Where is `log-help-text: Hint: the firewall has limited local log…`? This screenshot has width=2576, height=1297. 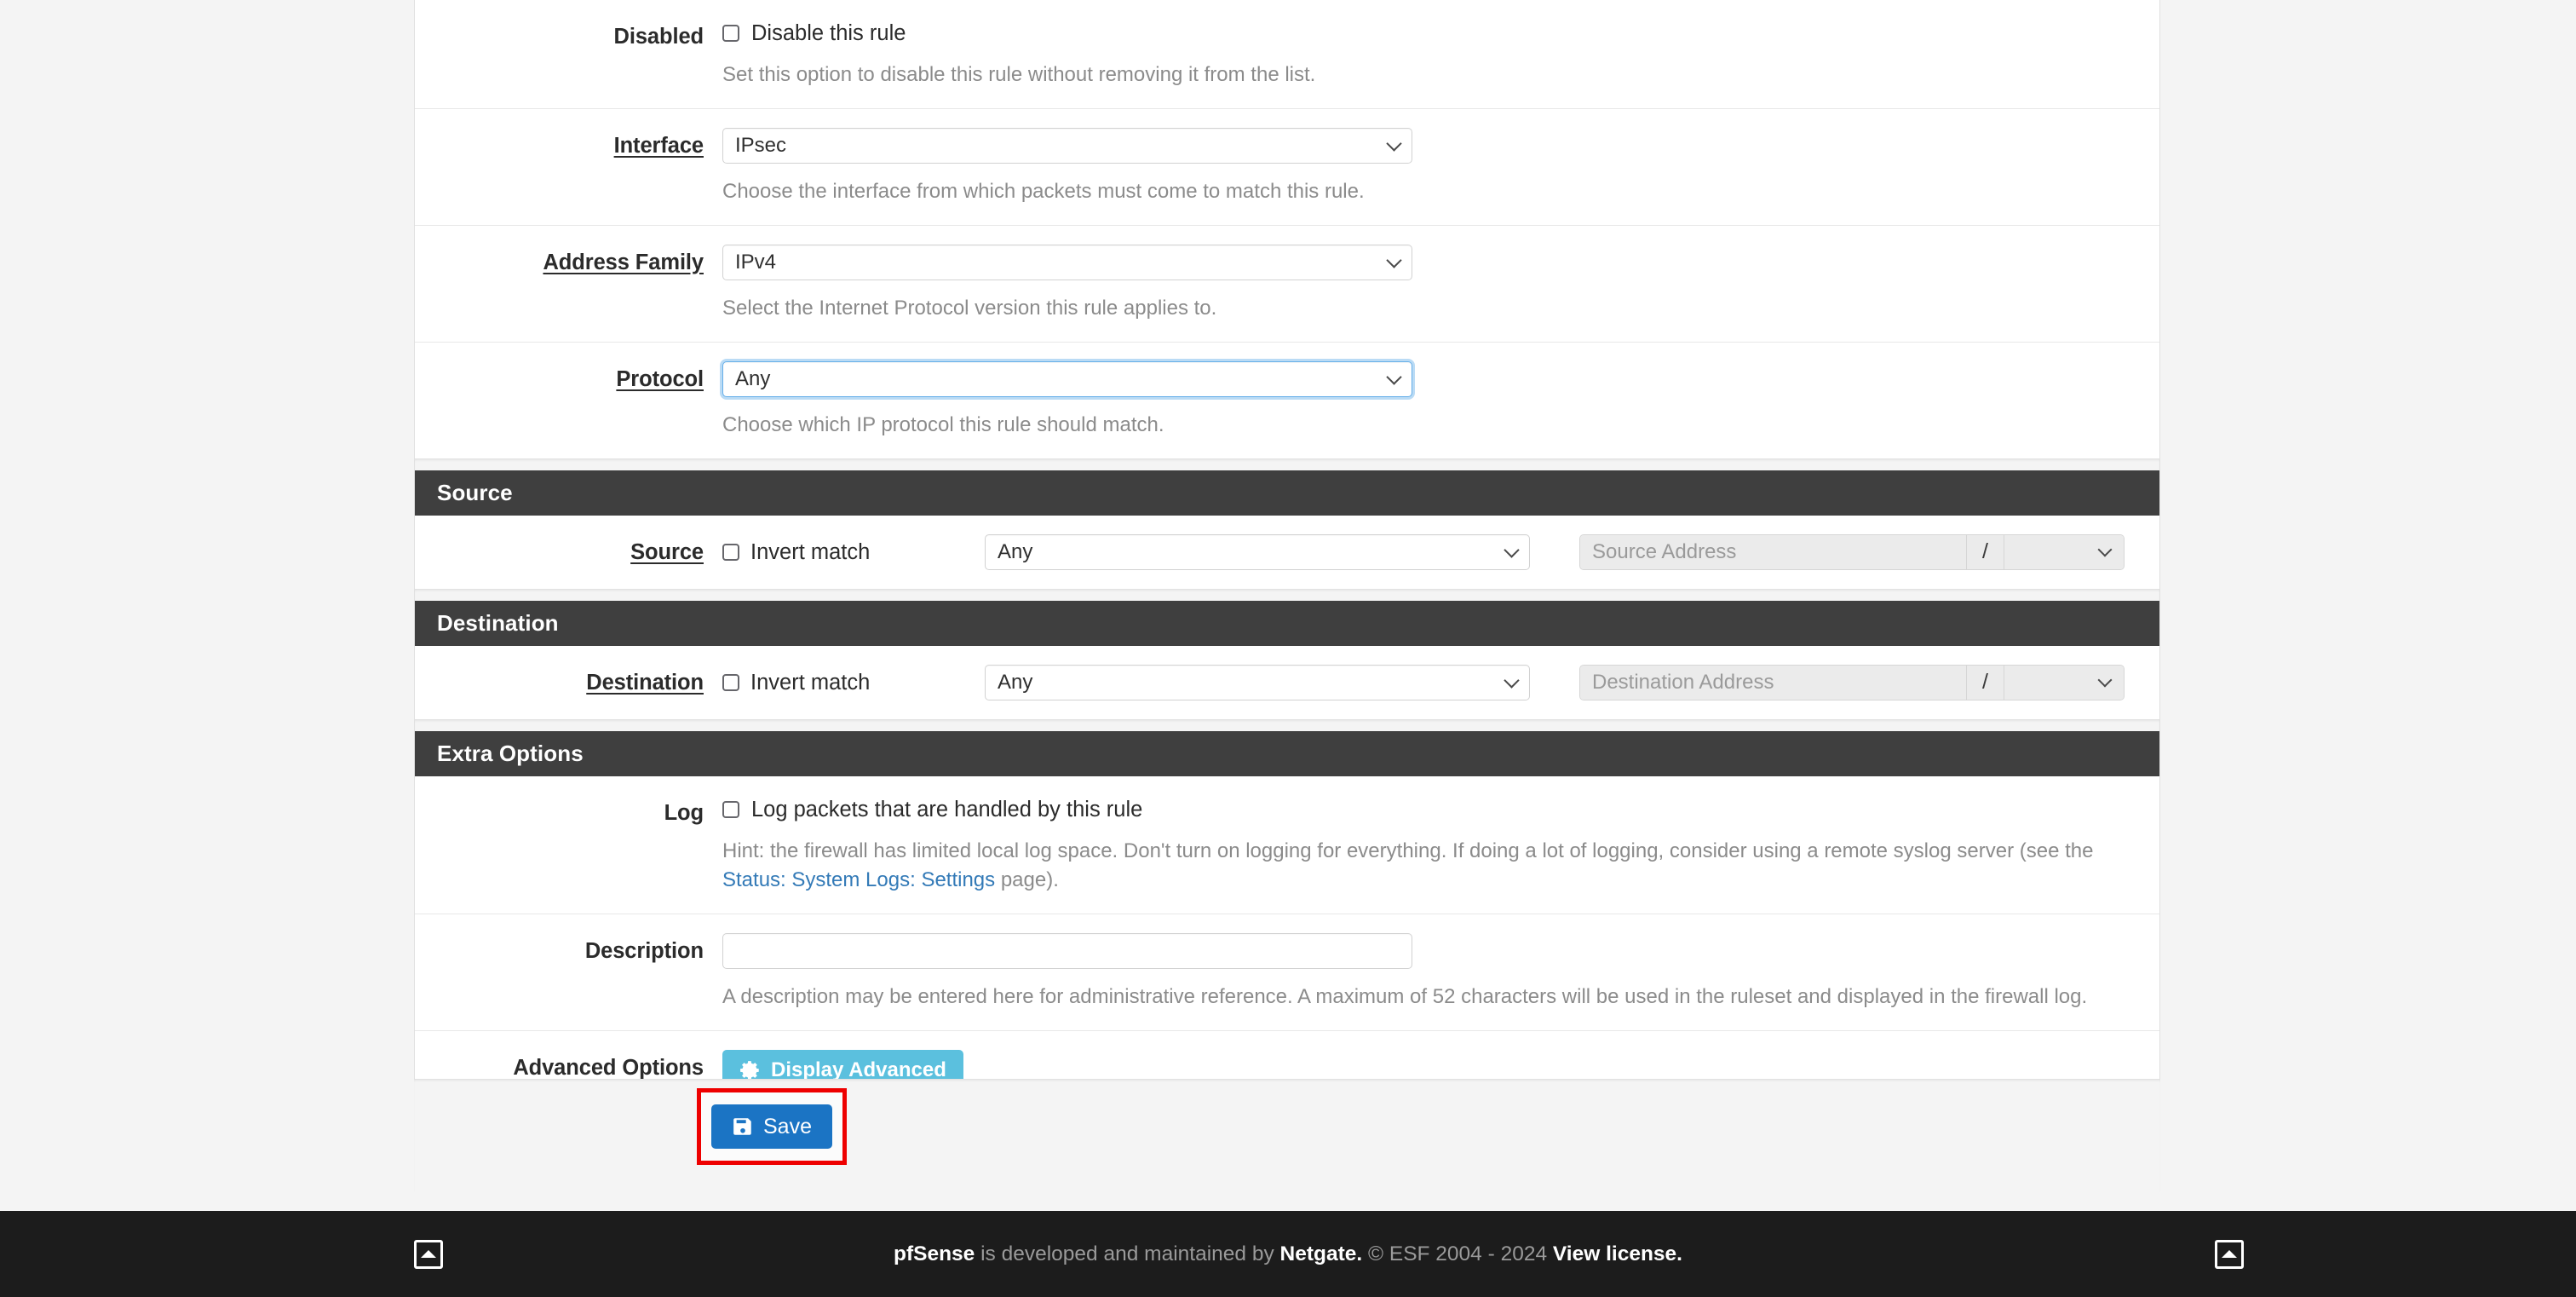
log-help-text: Hint: the firewall has limited local log… is located at coordinates (1424, 866).